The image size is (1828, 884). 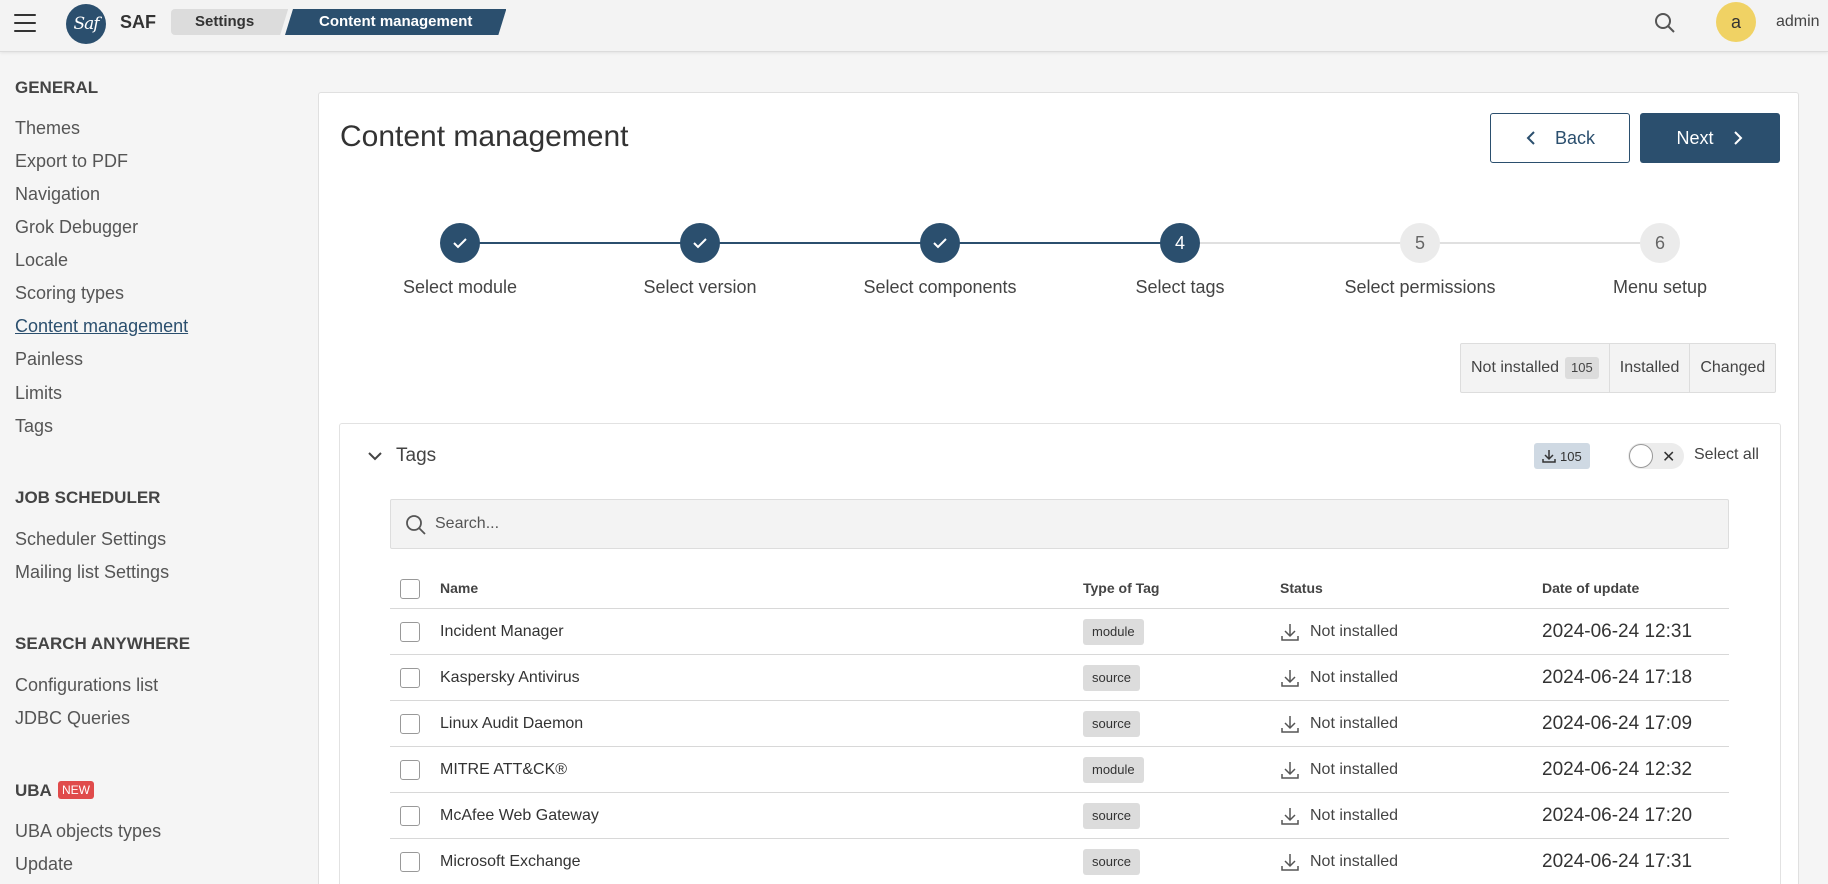 I want to click on chevron-left-icon, so click(x=1530, y=138).